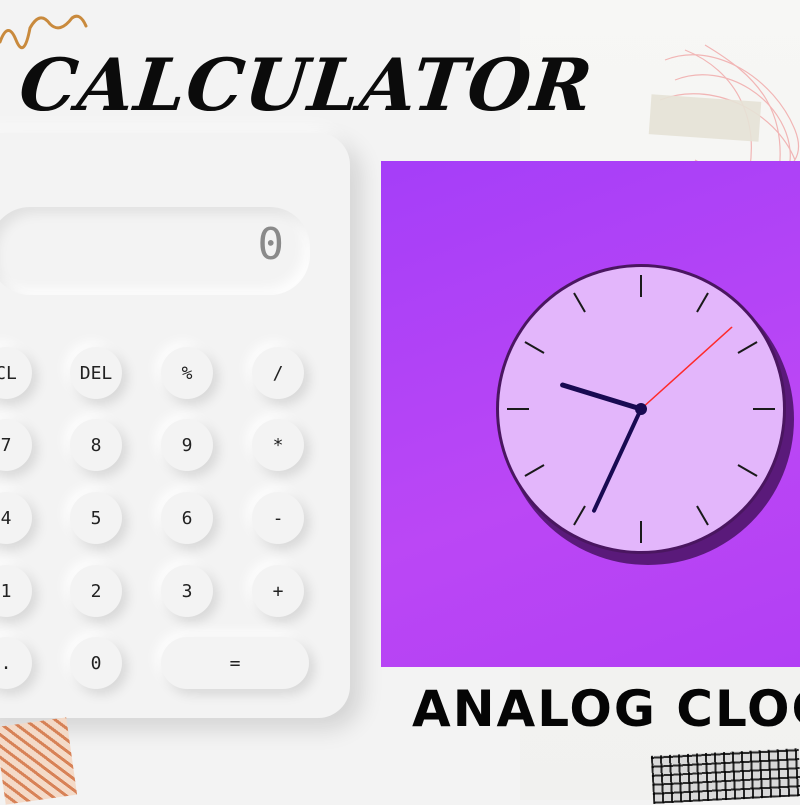 The width and height of the screenshot is (800, 805). What do you see at coordinates (271, 244) in the screenshot?
I see `display-value: 0` at bounding box center [271, 244].